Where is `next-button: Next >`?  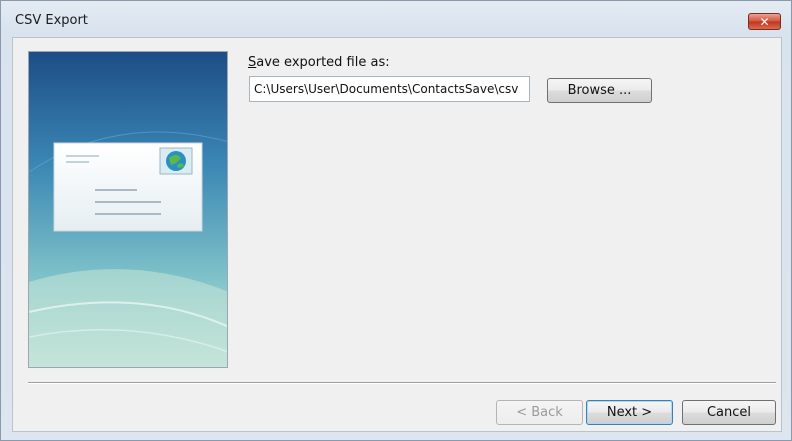
next-button: Next > is located at coordinates (629, 412).